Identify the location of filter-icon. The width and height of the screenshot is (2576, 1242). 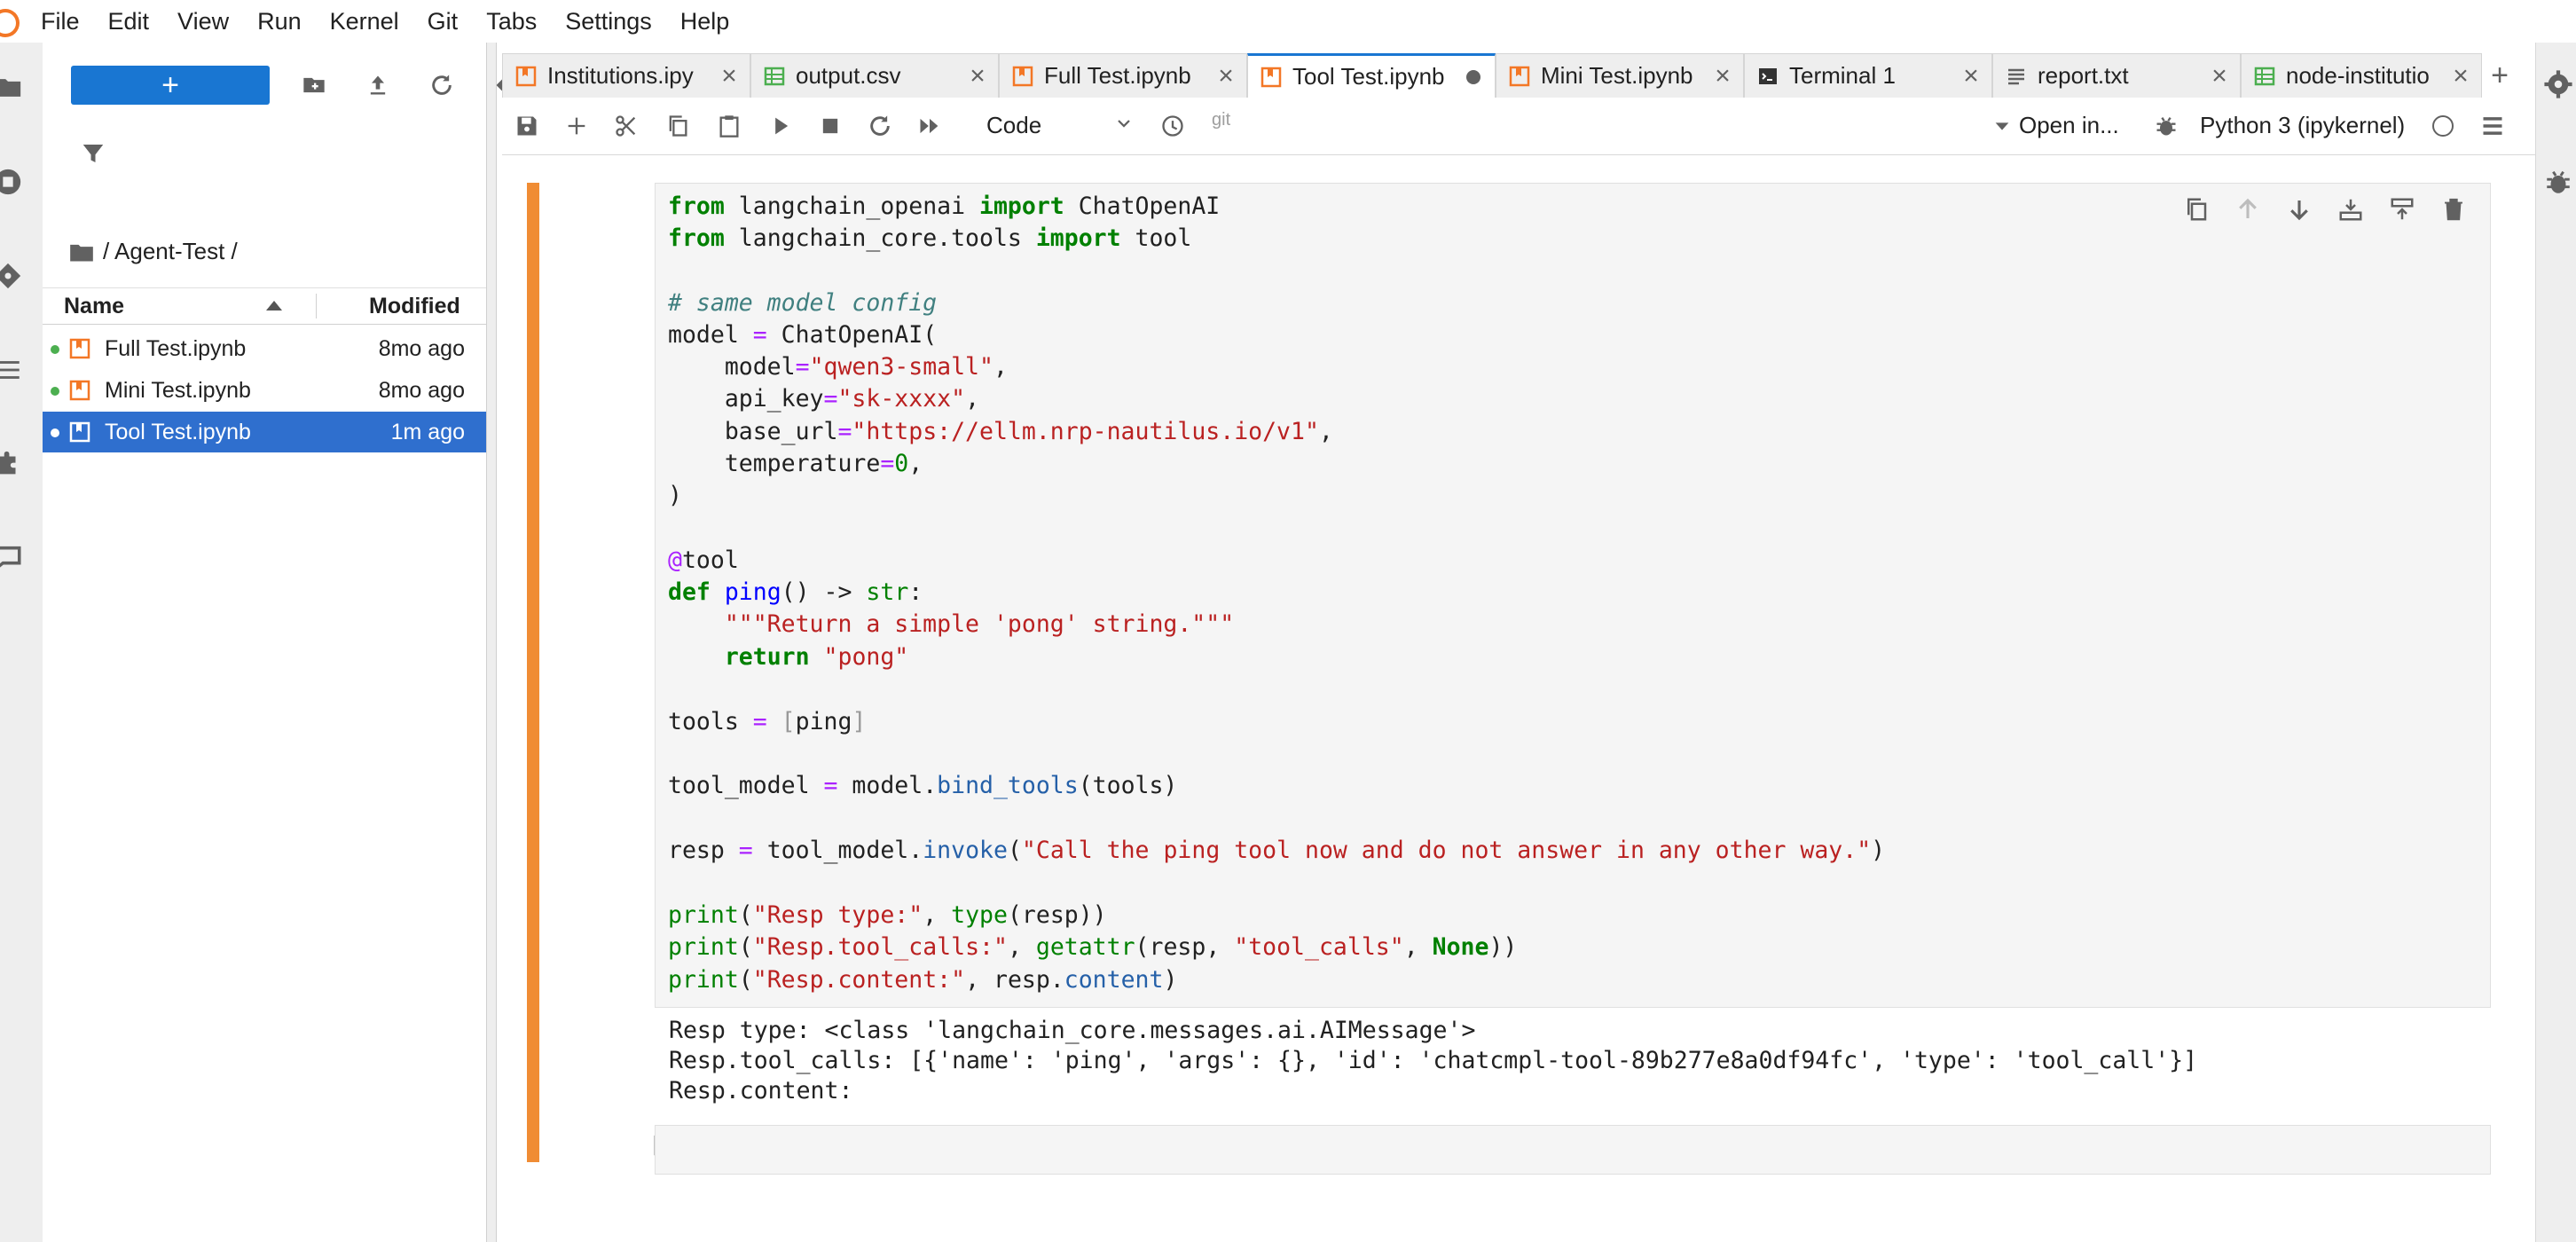
(97, 158).